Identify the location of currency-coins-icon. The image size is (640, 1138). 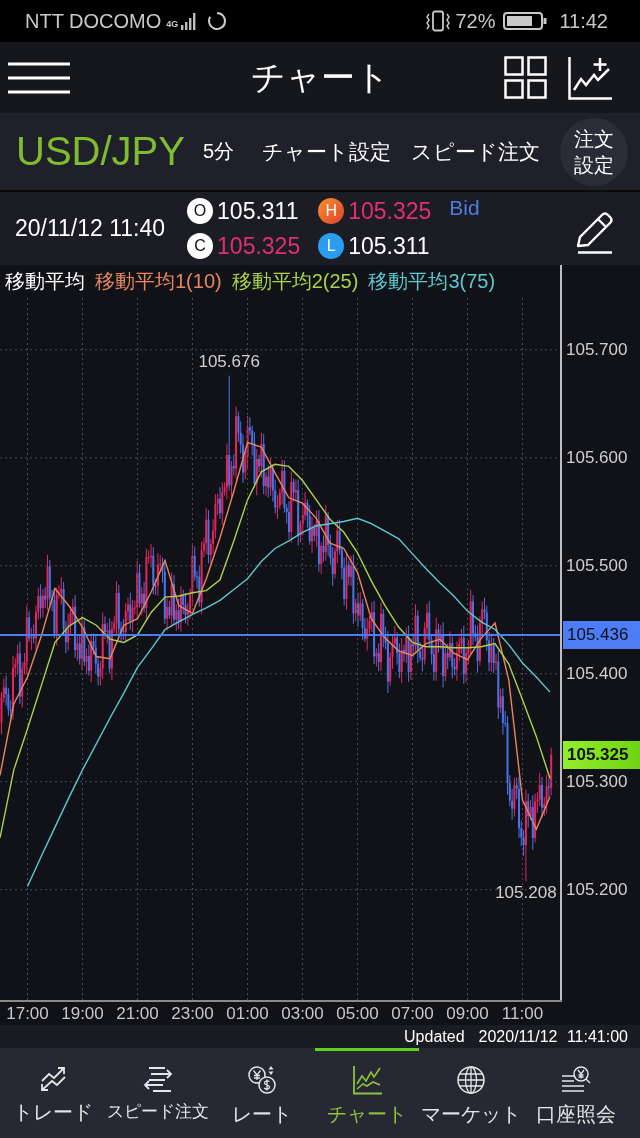
(262, 1080).